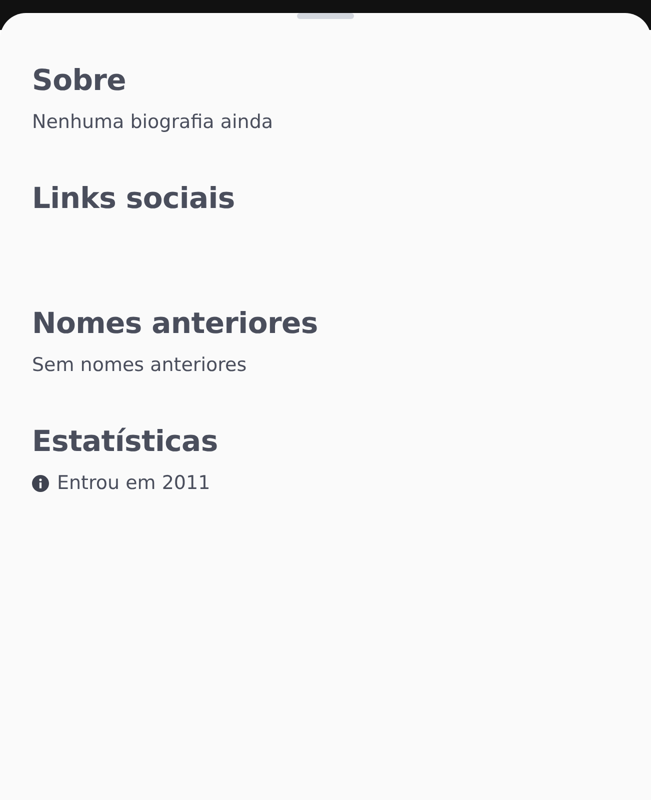 The width and height of the screenshot is (651, 800). Describe the element at coordinates (325, 16) in the screenshot. I see `drag-handle` at that location.